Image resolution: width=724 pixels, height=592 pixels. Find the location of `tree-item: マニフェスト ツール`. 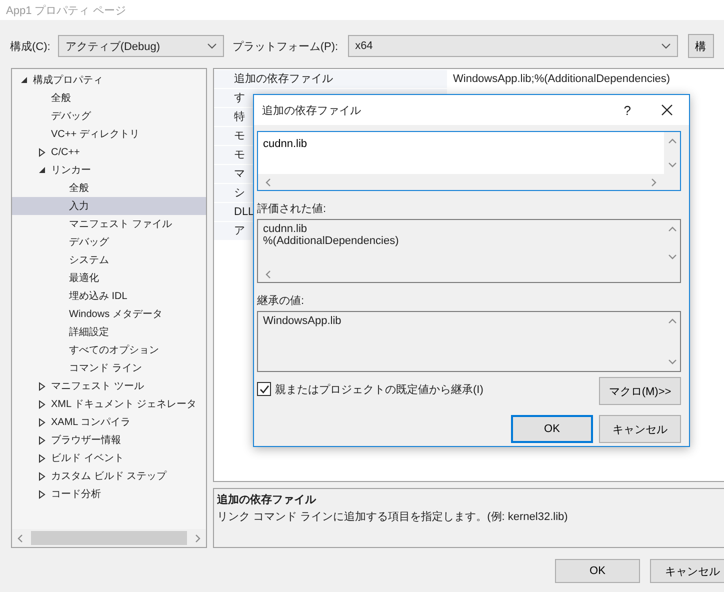

tree-item: マニフェスト ツール is located at coordinates (109, 386).